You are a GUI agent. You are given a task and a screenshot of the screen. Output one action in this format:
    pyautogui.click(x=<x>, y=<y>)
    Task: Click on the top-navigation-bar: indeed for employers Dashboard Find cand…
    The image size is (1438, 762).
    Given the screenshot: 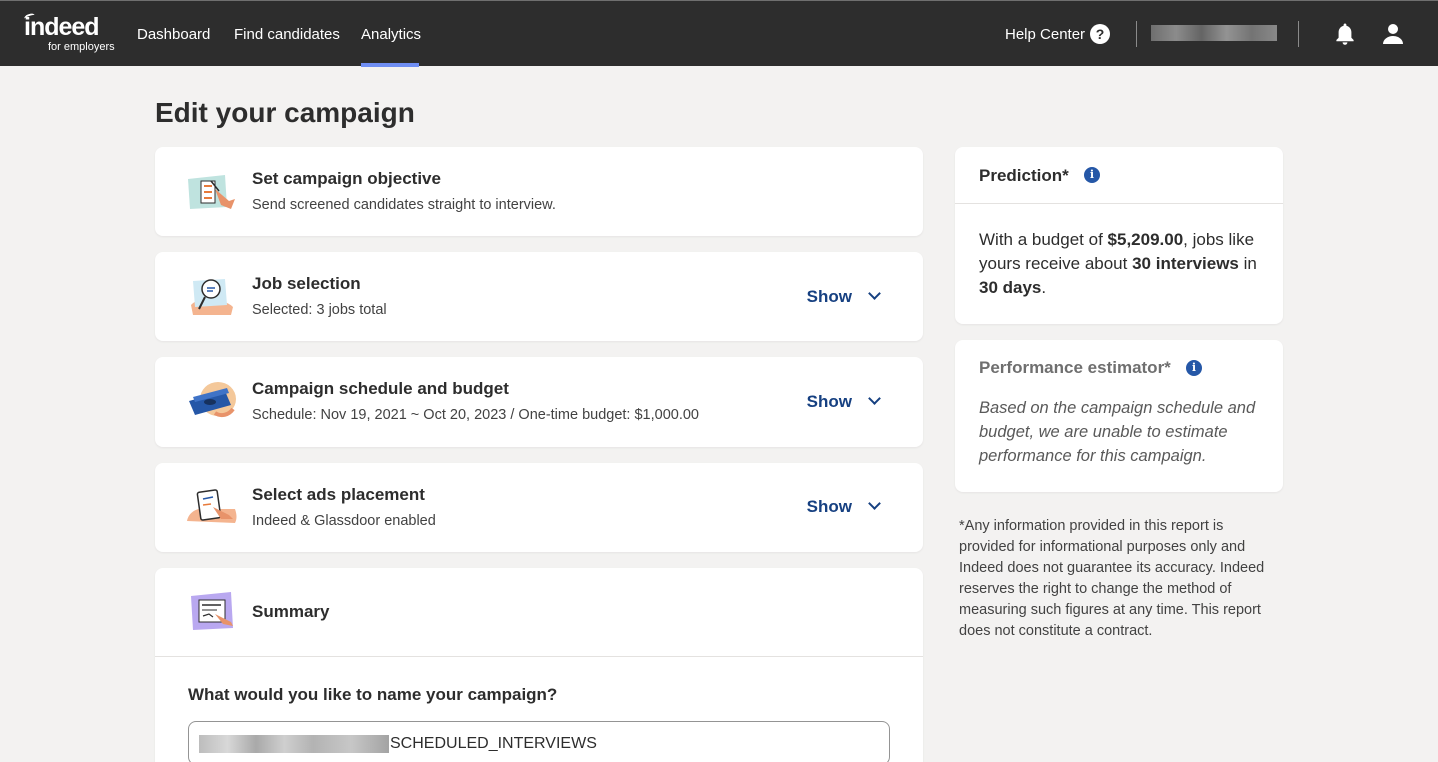 What is the action you would take?
    pyautogui.click(x=719, y=33)
    